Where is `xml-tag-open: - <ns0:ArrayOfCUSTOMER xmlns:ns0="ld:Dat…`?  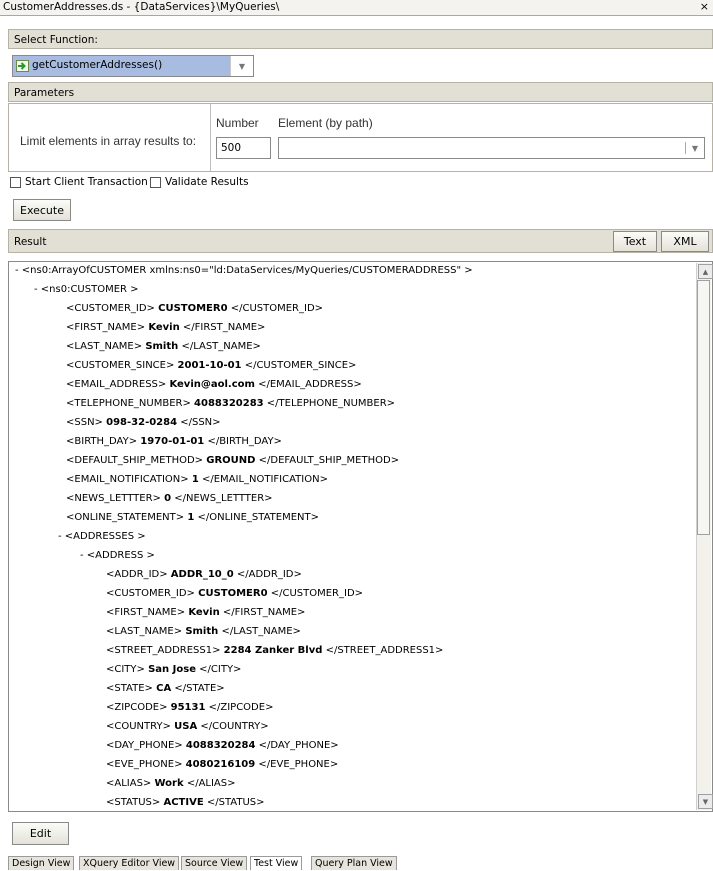 xml-tag-open: - <ns0:ArrayOfCUSTOMER xmlns:ns0="ld:Dat… is located at coordinates (244, 270).